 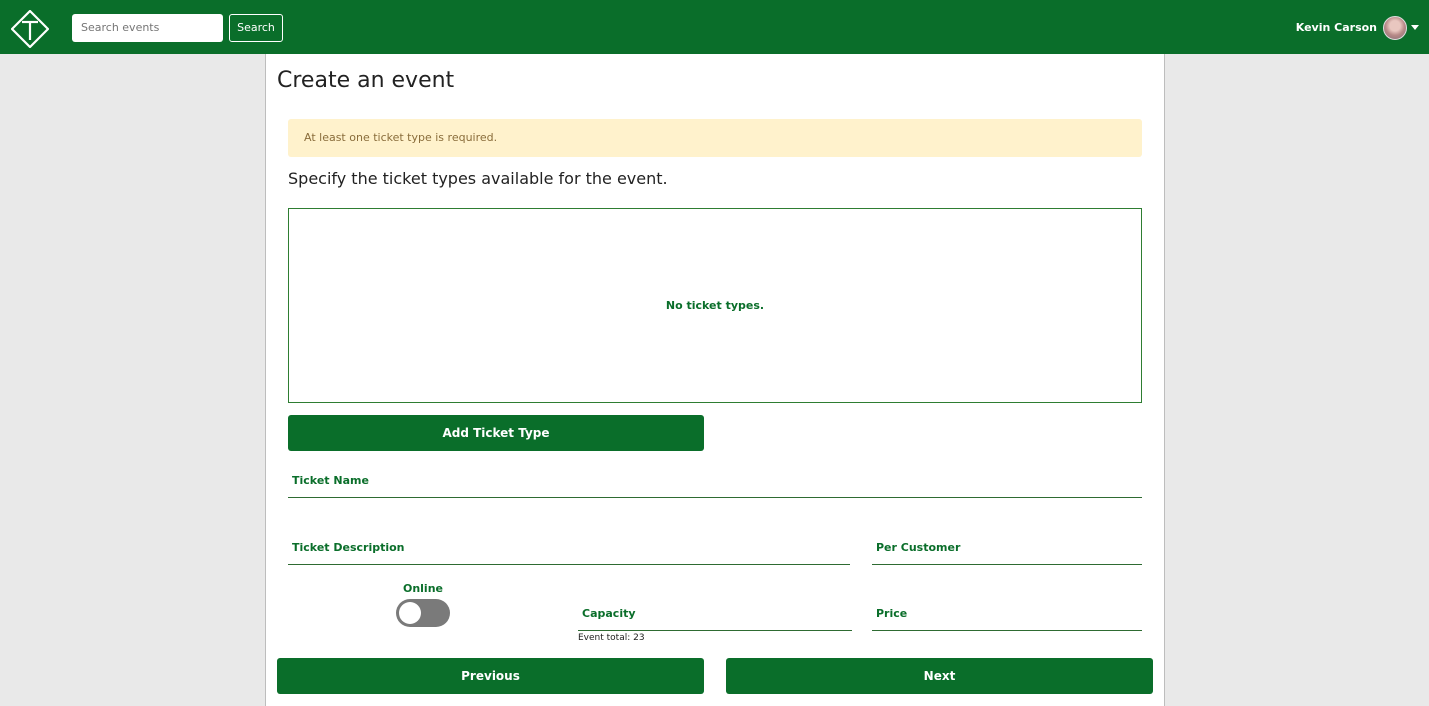 What do you see at coordinates (715, 138) in the screenshot?
I see `warning-alert: At least one ticket type is required.` at bounding box center [715, 138].